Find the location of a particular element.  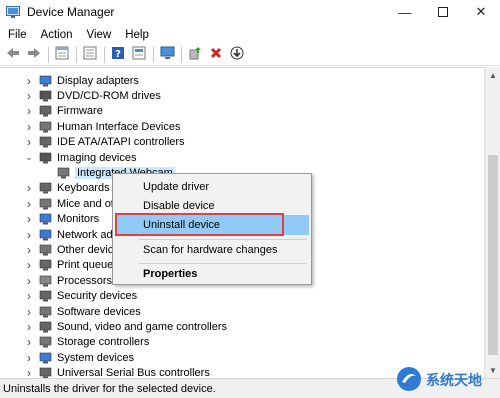

computer-icon is located at coordinates (167, 54).